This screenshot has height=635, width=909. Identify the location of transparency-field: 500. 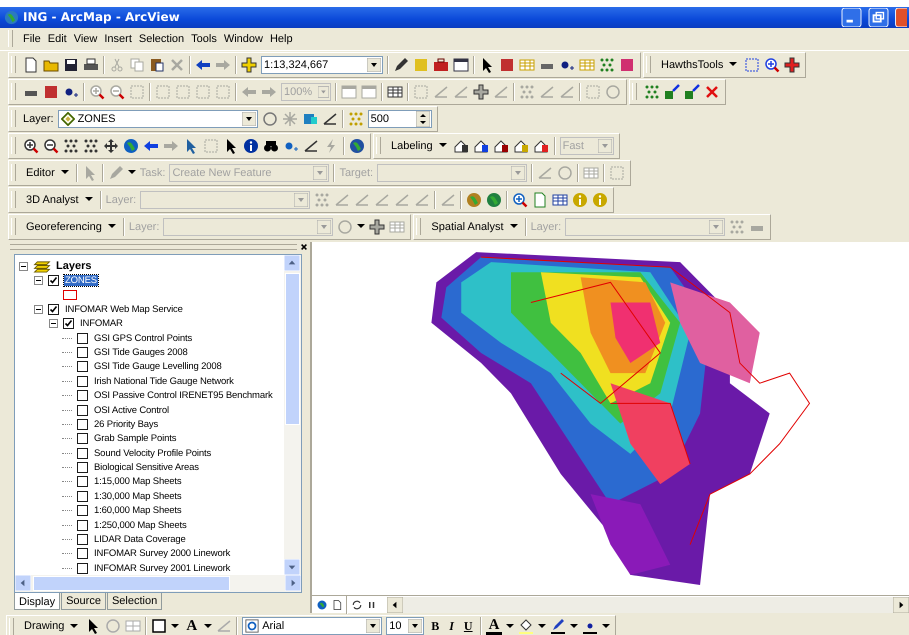
(400, 119).